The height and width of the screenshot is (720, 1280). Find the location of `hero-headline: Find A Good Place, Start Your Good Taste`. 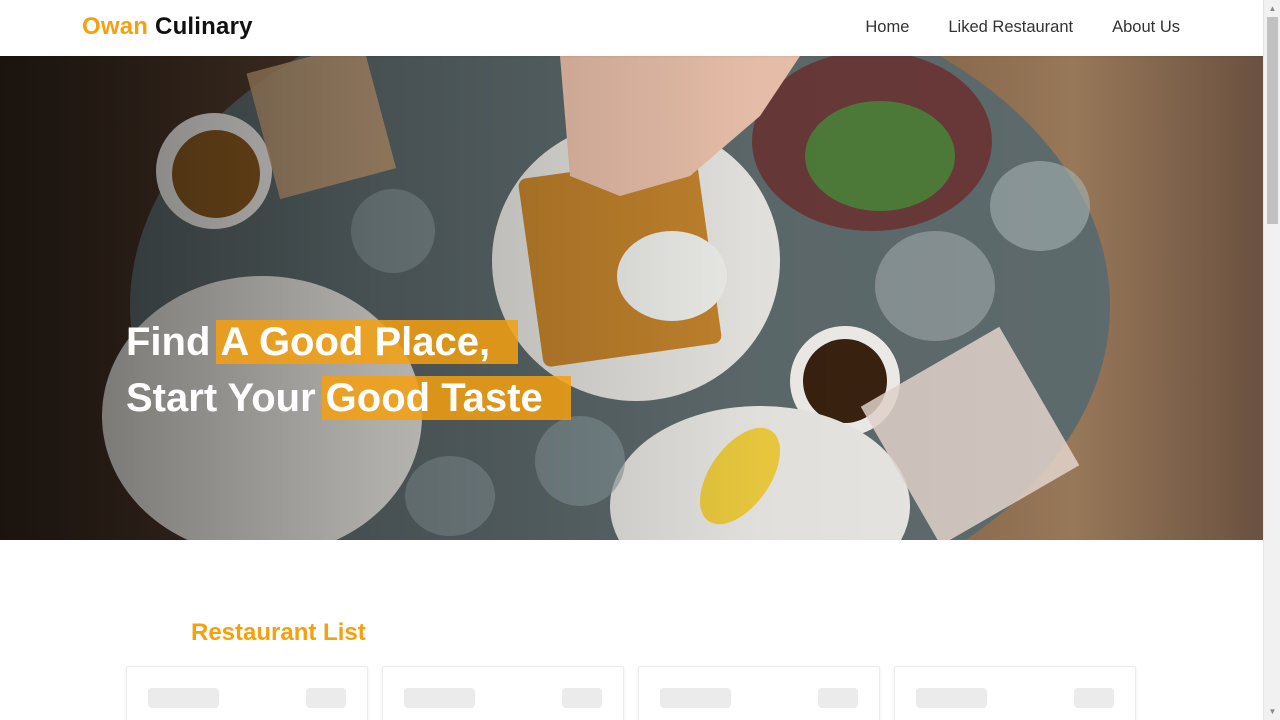

hero-headline: Find A Good Place, Start Your Good Taste is located at coordinates (348, 370).